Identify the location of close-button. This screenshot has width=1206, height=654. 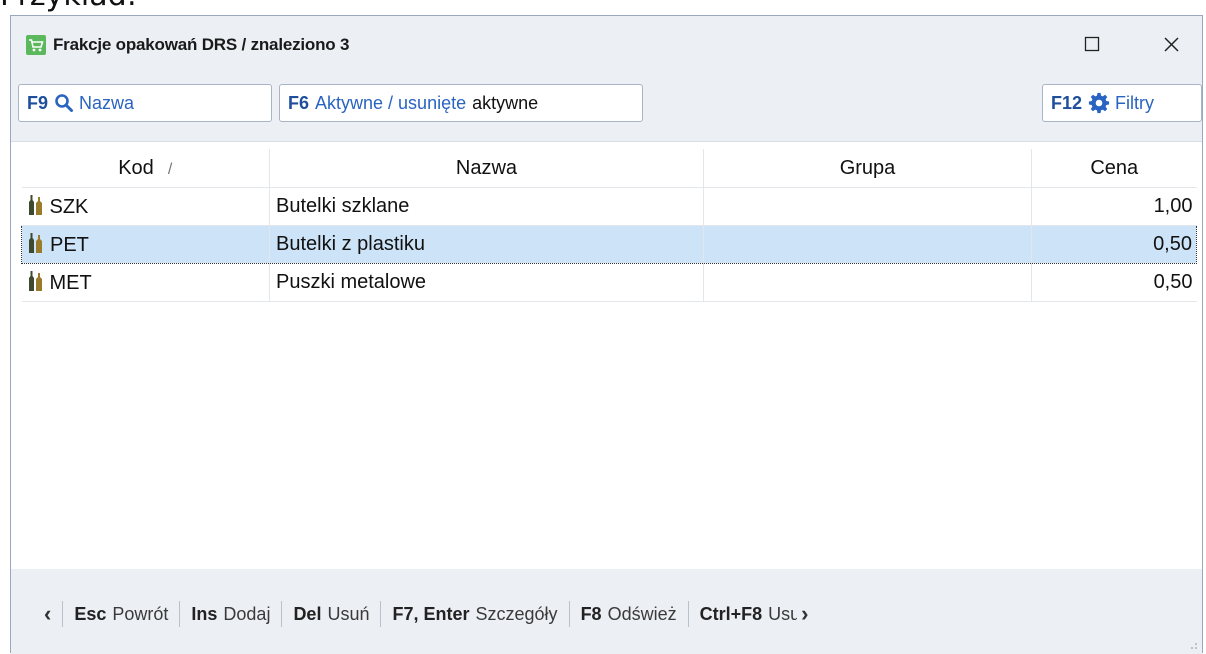
(1171, 44).